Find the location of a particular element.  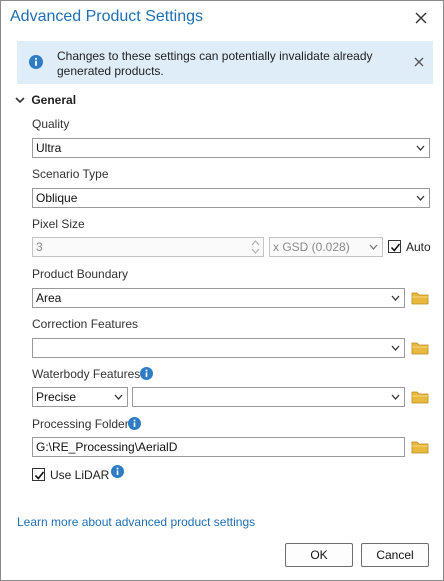

scenario-type-value: Oblique is located at coordinates (57, 198).